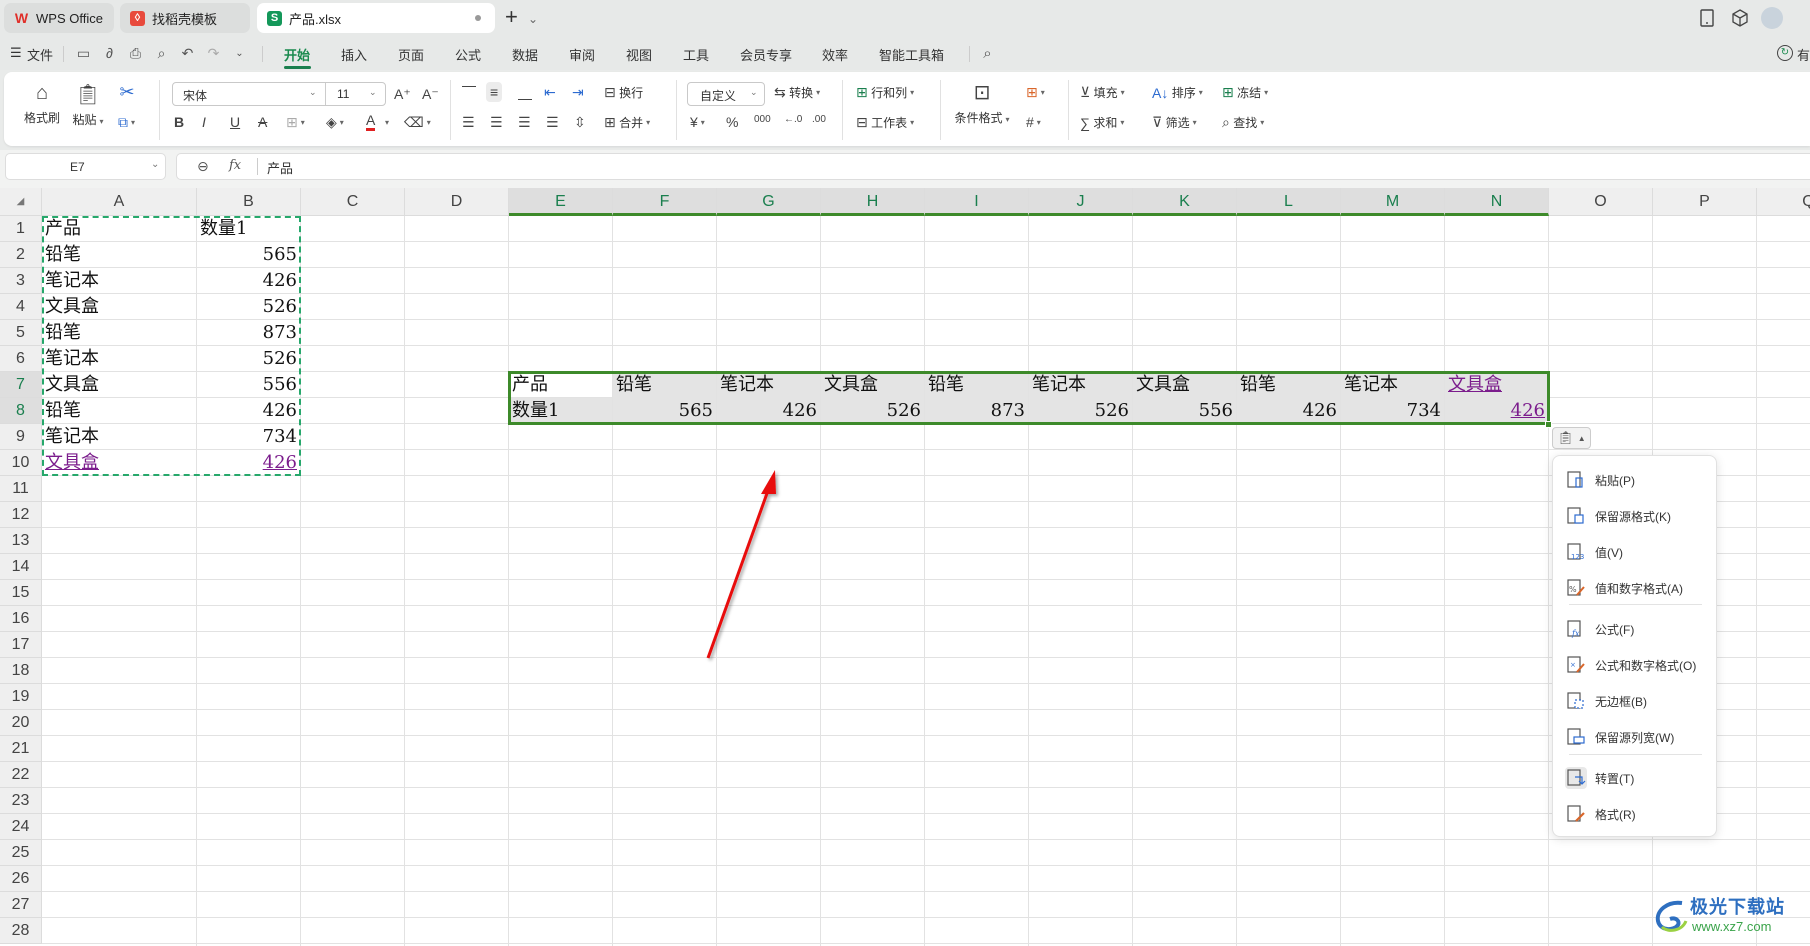 The image size is (1810, 946). Describe the element at coordinates (639, 54) in the screenshot. I see `menu-tab-view: 视图` at that location.